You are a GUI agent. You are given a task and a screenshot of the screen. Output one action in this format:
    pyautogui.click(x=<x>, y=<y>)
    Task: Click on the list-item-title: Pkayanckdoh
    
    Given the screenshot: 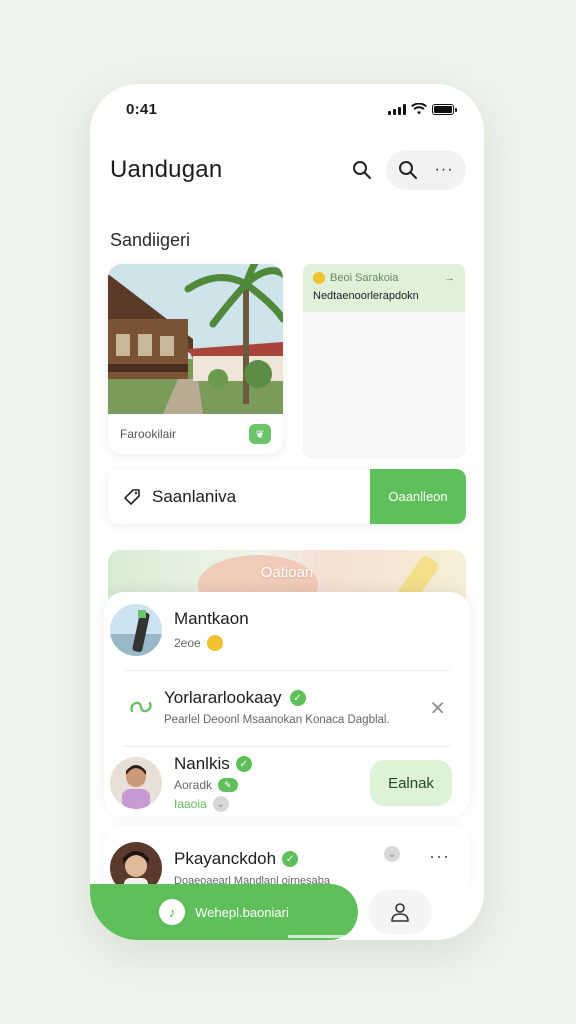 What is the action you would take?
    pyautogui.click(x=225, y=858)
    